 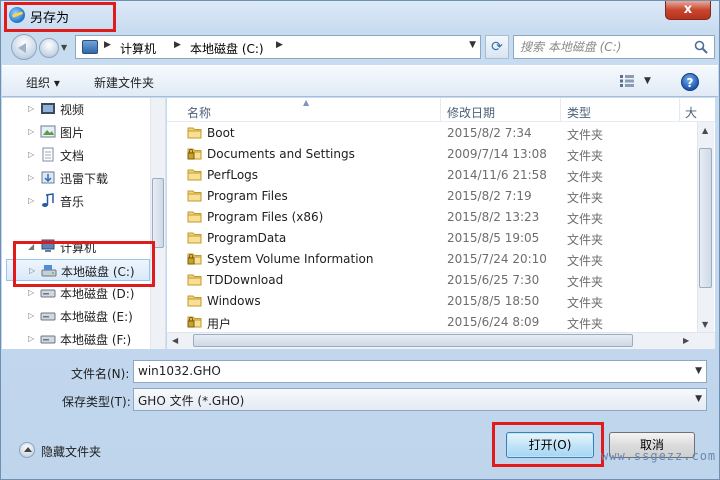 I want to click on table-row: TDDownload 2015/6/25 7:30 文件夹, so click(x=432, y=280).